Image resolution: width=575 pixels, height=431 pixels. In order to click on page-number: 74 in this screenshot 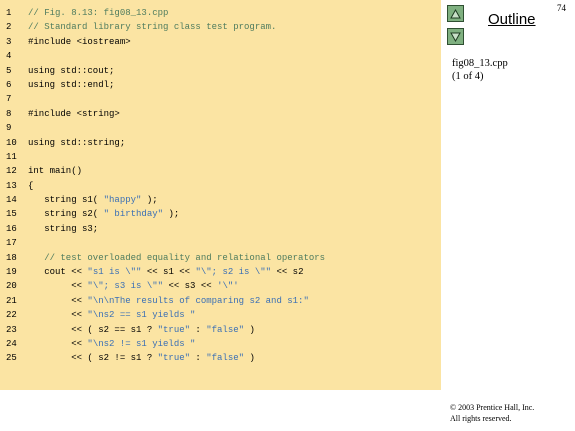, I will do `click(561, 8)`.